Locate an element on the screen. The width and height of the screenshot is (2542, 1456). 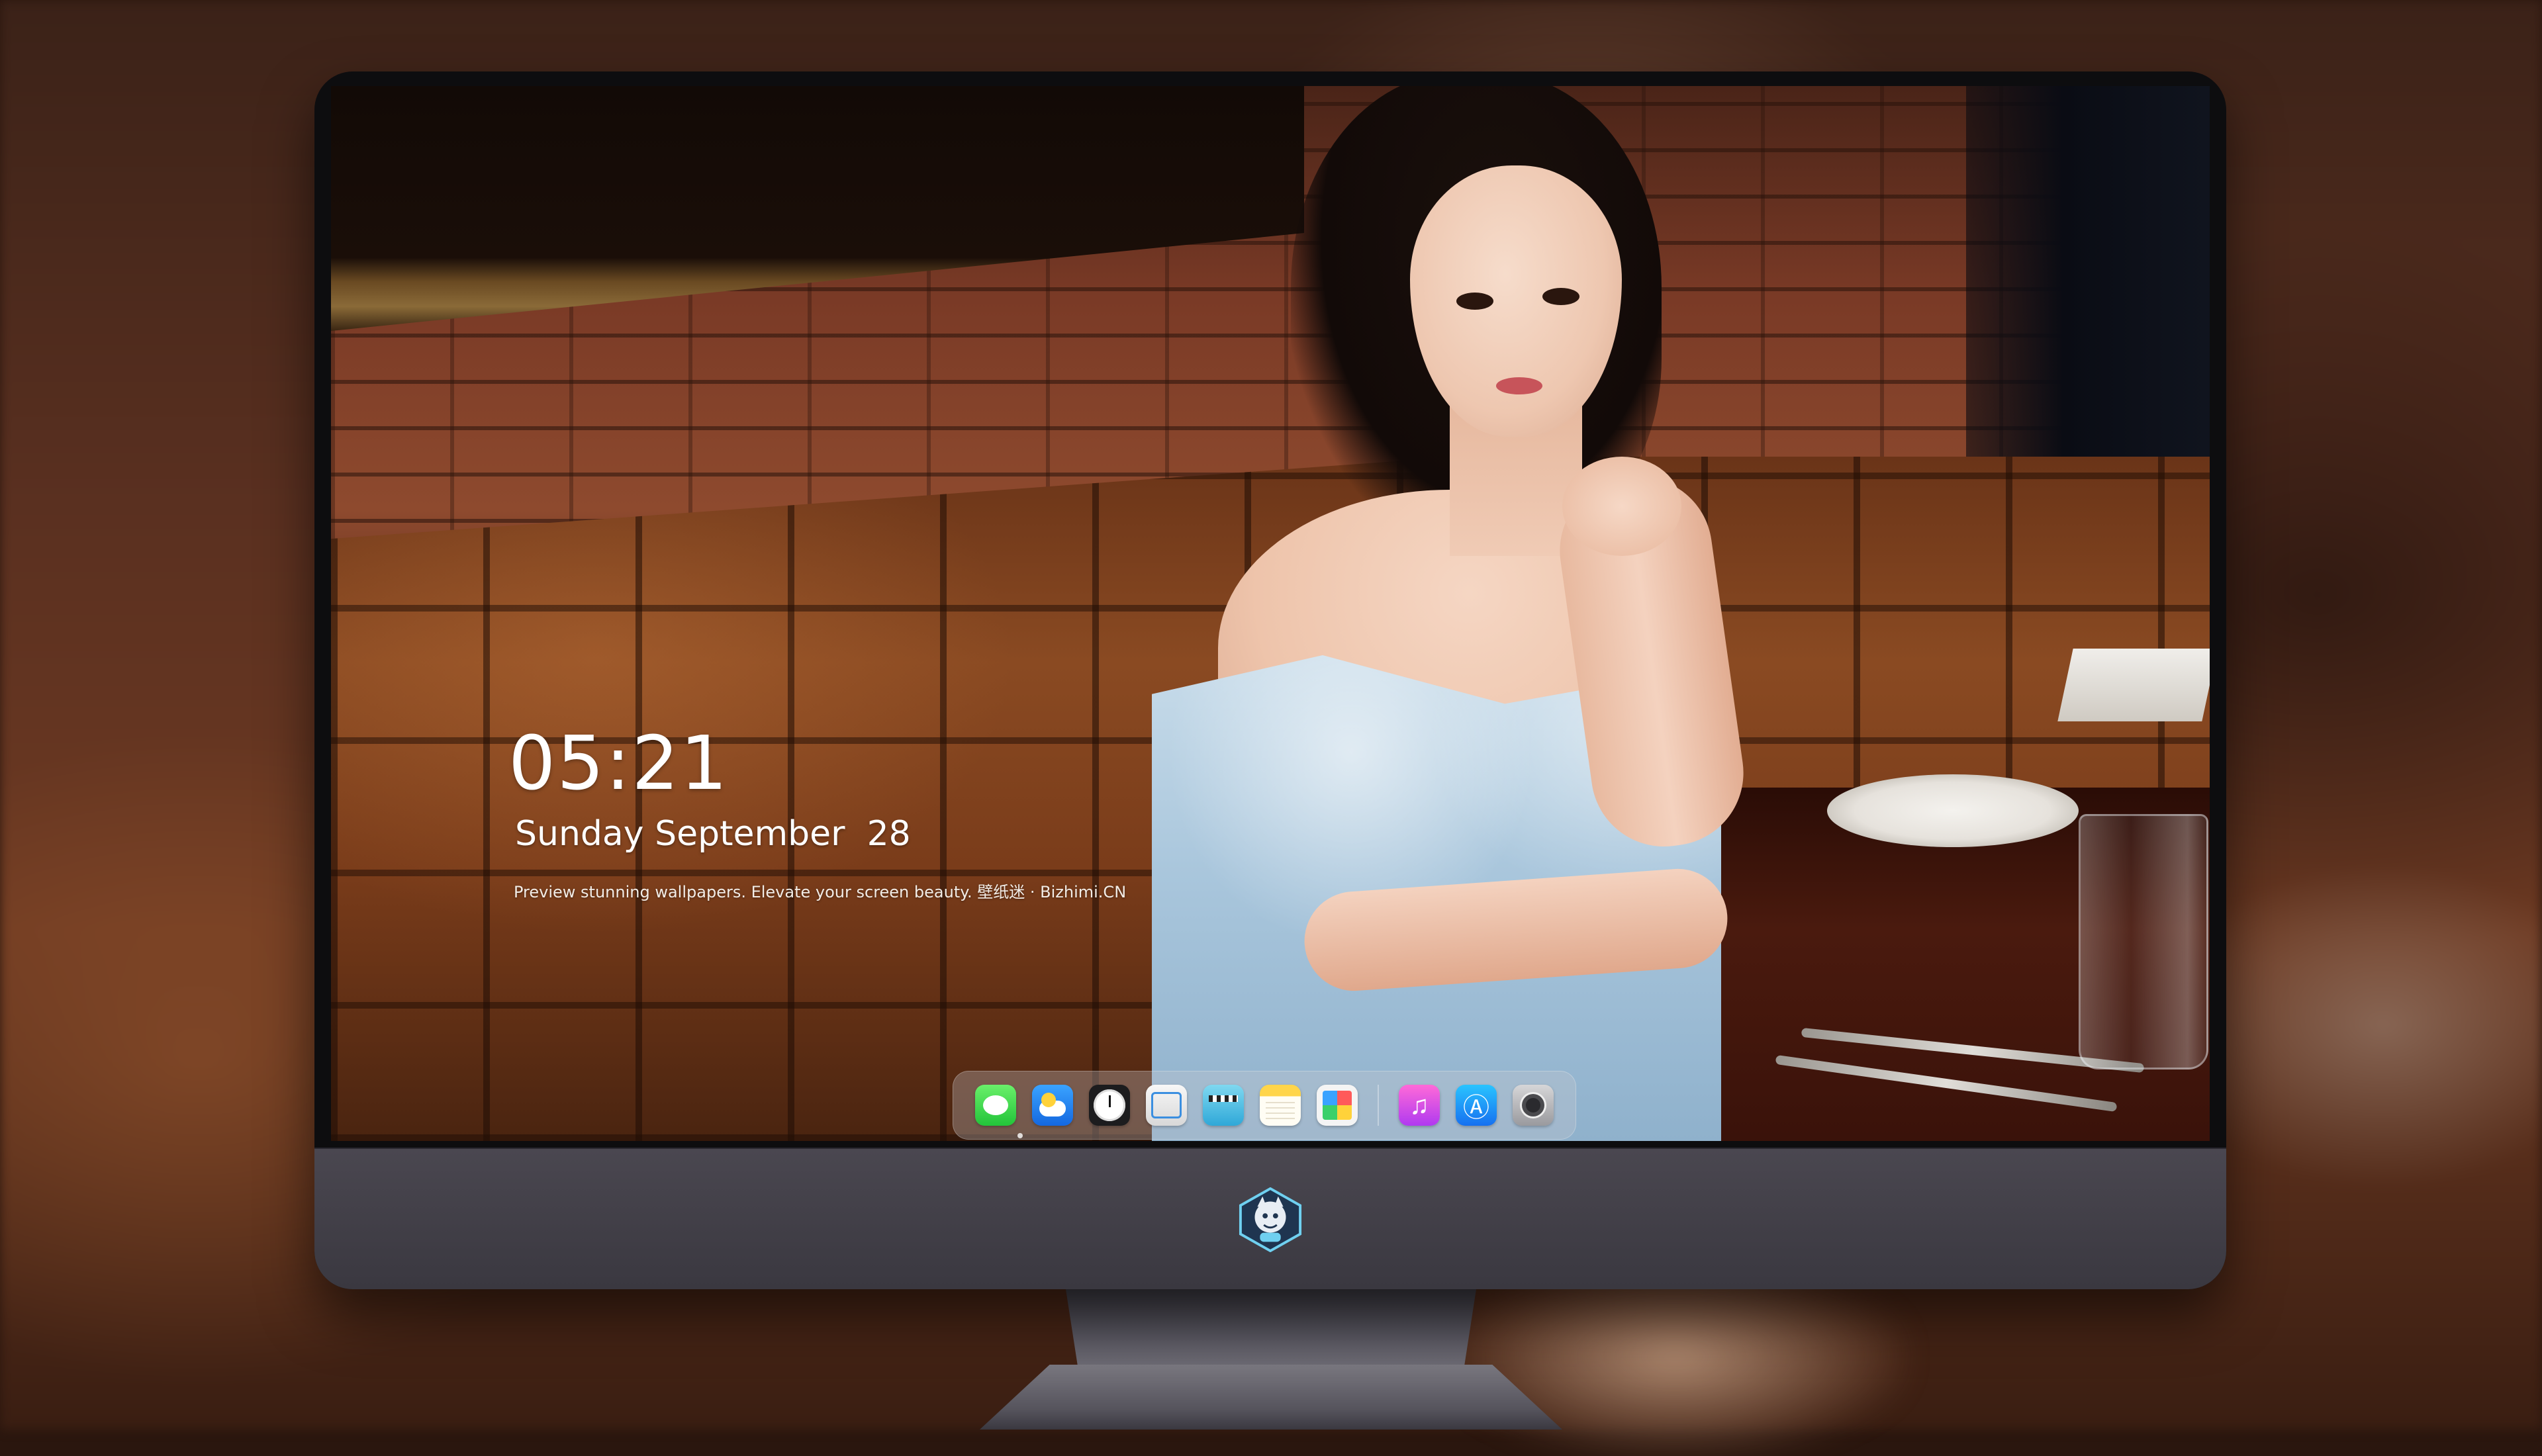
dock: ♫ Ⓐ is located at coordinates (1264, 1105).